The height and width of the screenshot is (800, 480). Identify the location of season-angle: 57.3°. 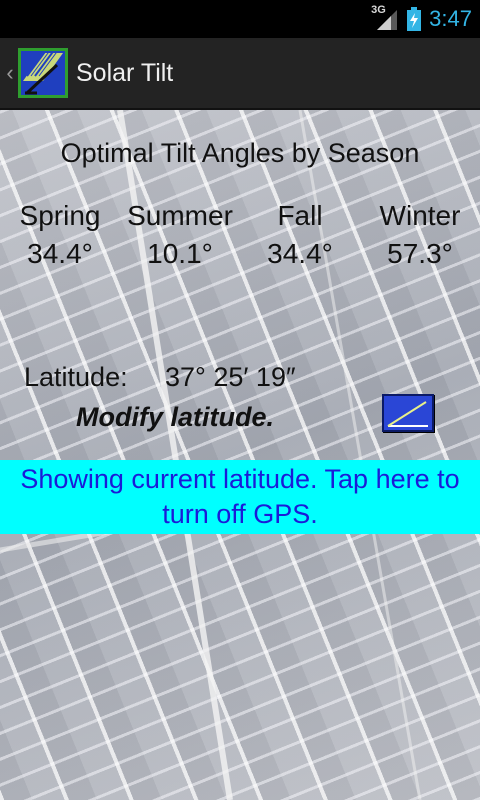
(420, 253).